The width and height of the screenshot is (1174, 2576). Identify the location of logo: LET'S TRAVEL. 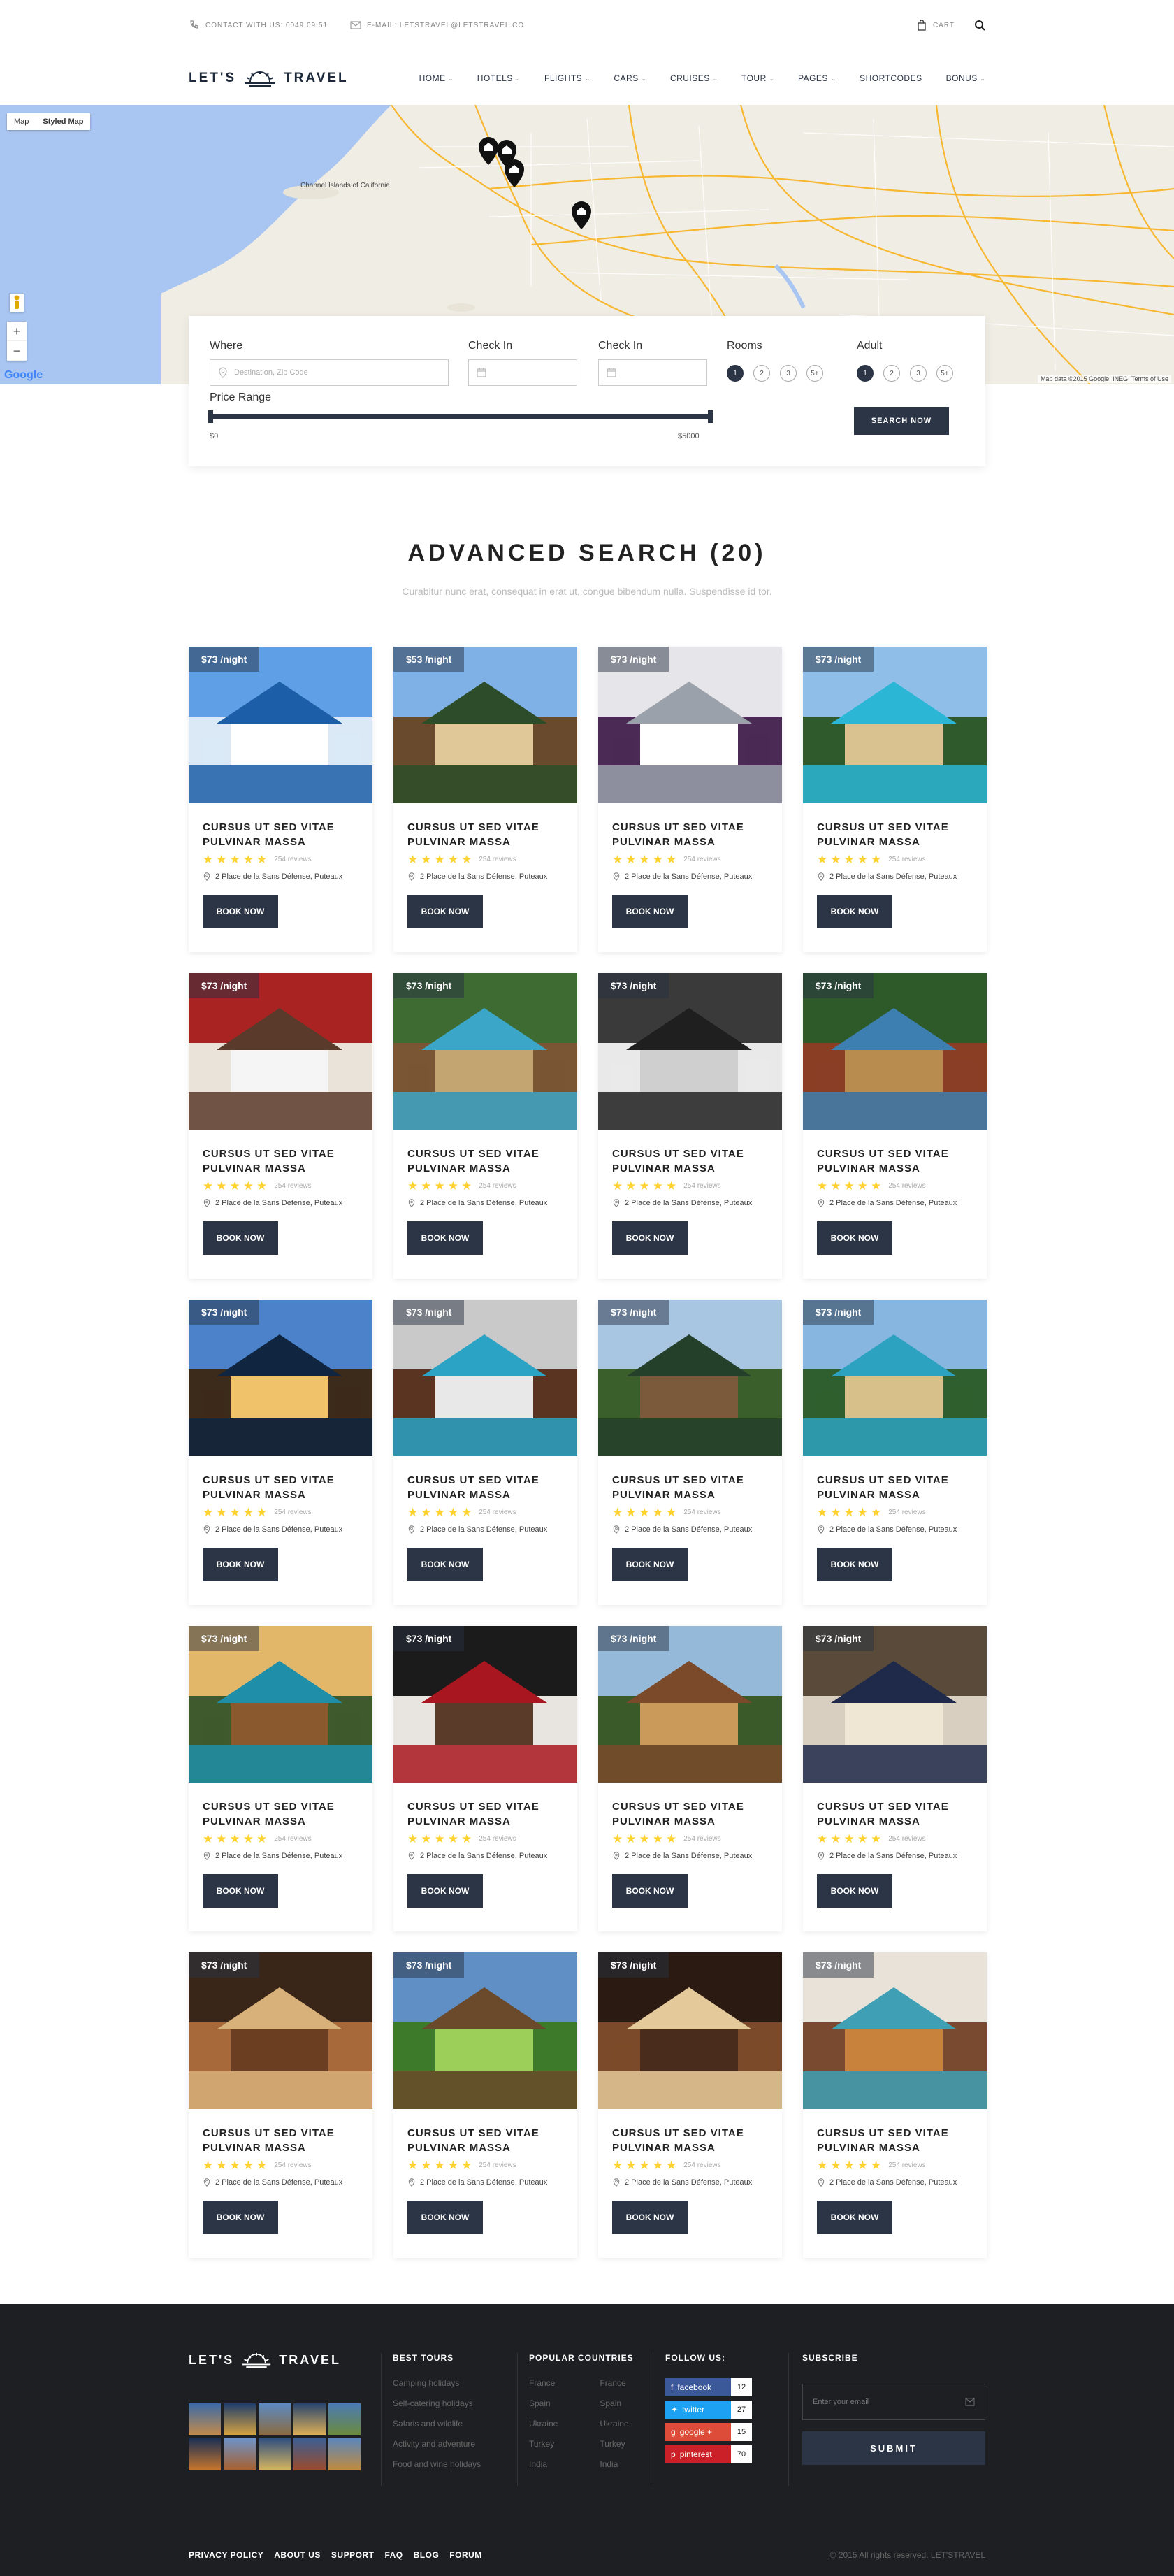
(269, 78).